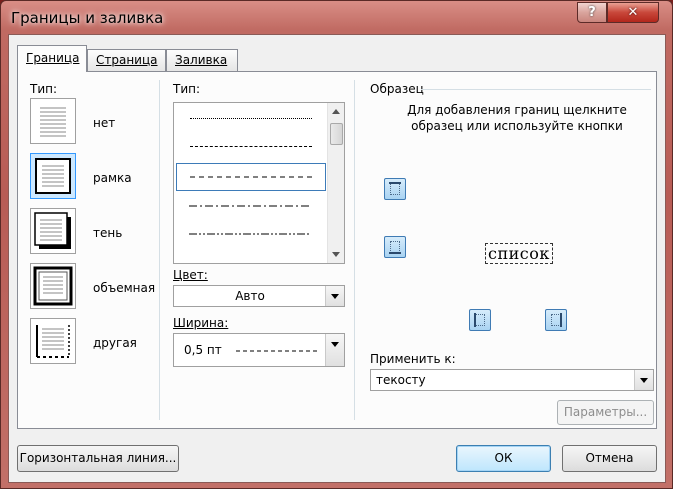 The image size is (673, 489). I want to click on dashed-line-sample, so click(251, 177).